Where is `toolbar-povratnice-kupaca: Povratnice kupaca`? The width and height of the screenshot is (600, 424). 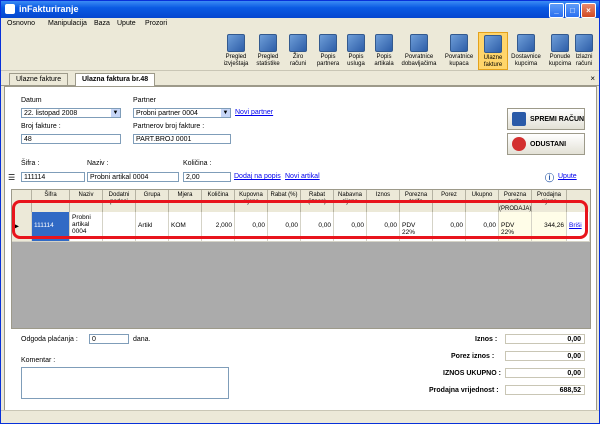 toolbar-povratnice-kupaca: Povratnice kupaca is located at coordinates (459, 50).